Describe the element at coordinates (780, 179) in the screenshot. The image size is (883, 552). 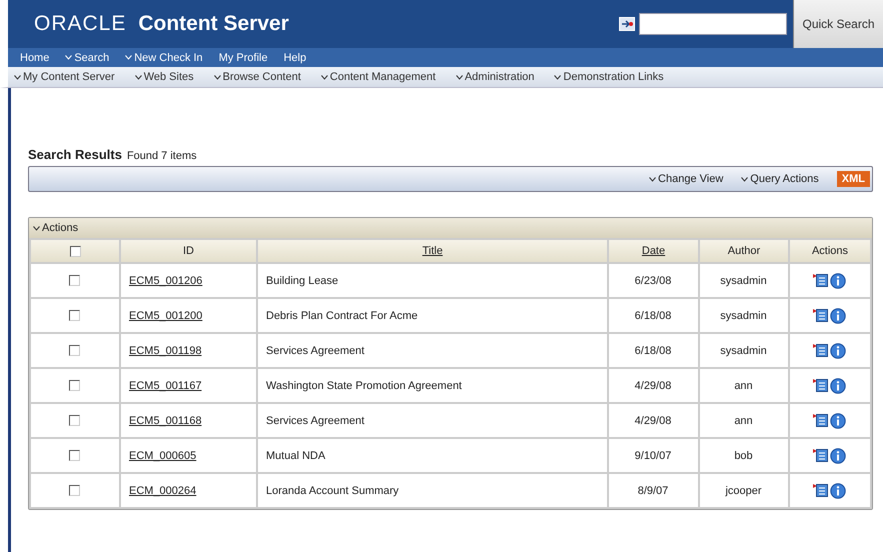
I see `toolbar-menu: Query Actions` at that location.